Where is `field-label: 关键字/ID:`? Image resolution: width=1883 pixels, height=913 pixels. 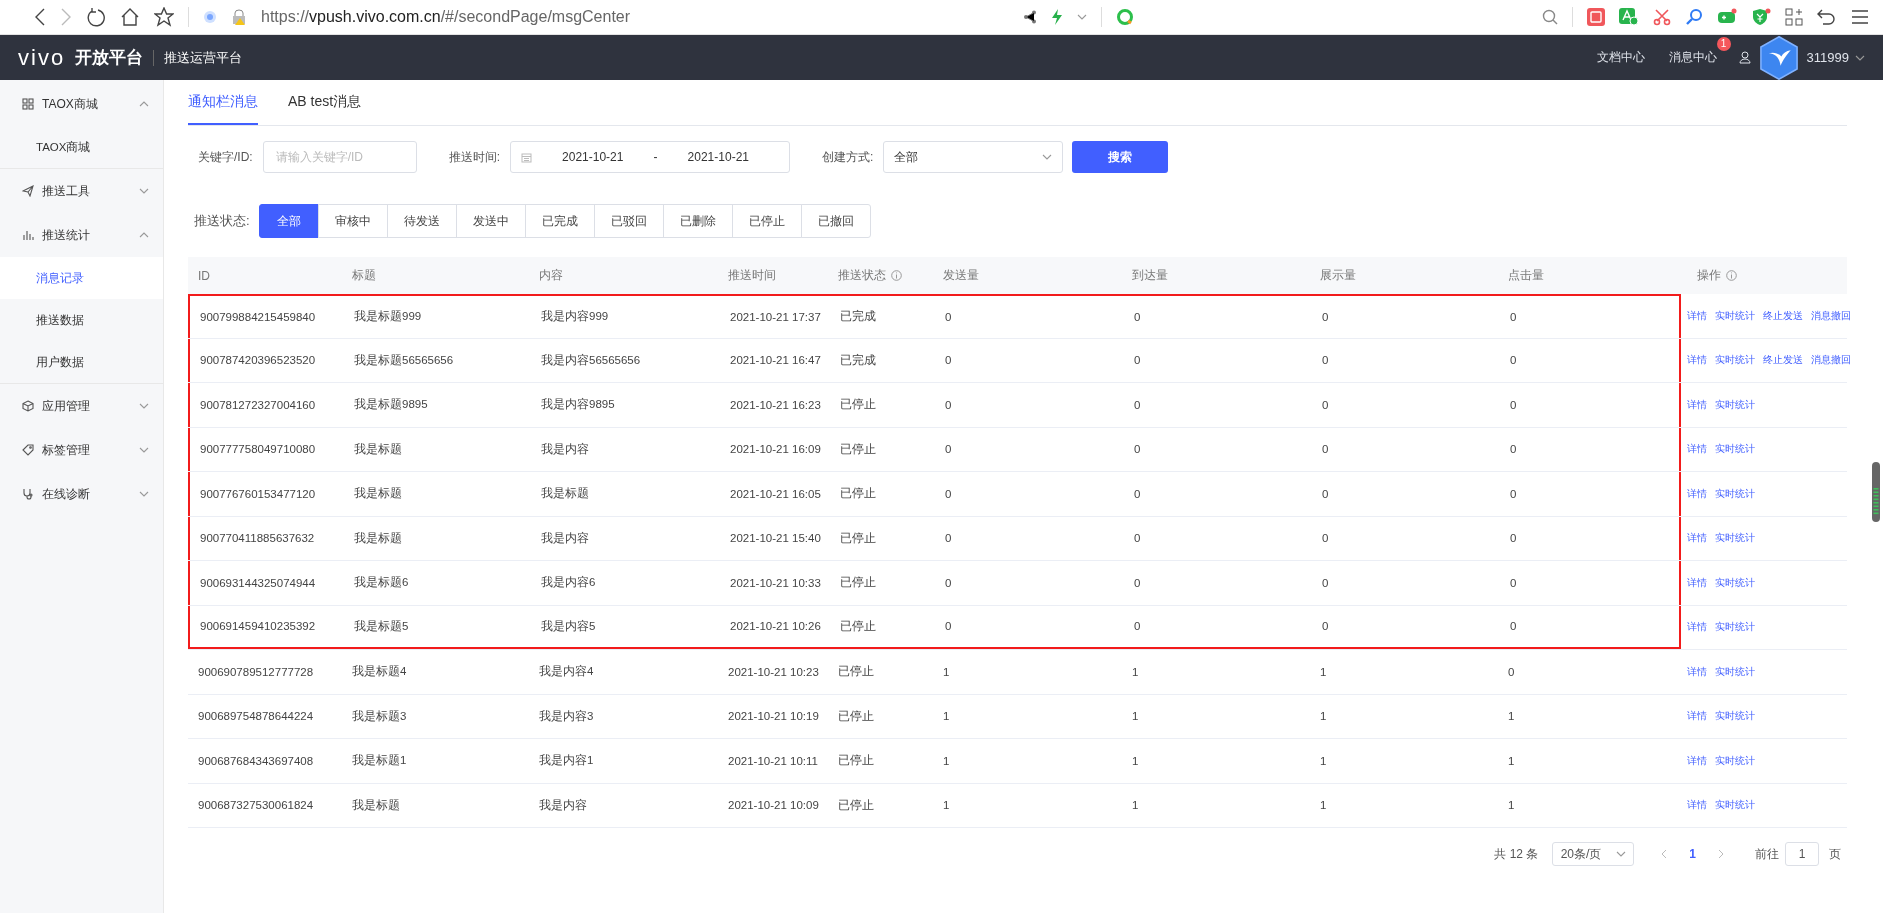 field-label: 关键字/ID: is located at coordinates (225, 157).